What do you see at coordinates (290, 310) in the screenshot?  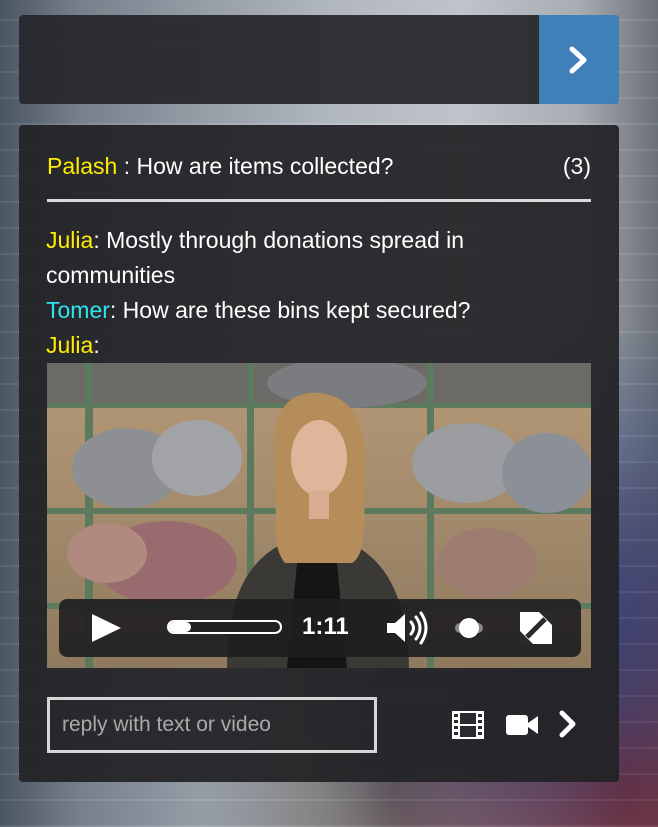 I see `message-text: : How are these bins kept secured?` at bounding box center [290, 310].